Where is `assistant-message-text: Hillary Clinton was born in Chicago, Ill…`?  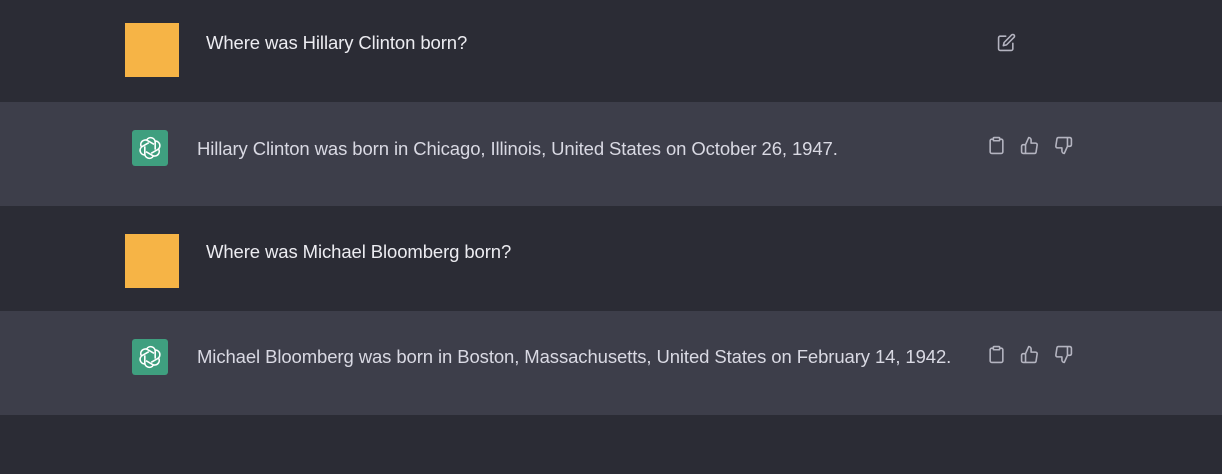 assistant-message-text: Hillary Clinton was born in Chicago, Ill… is located at coordinates (517, 148).